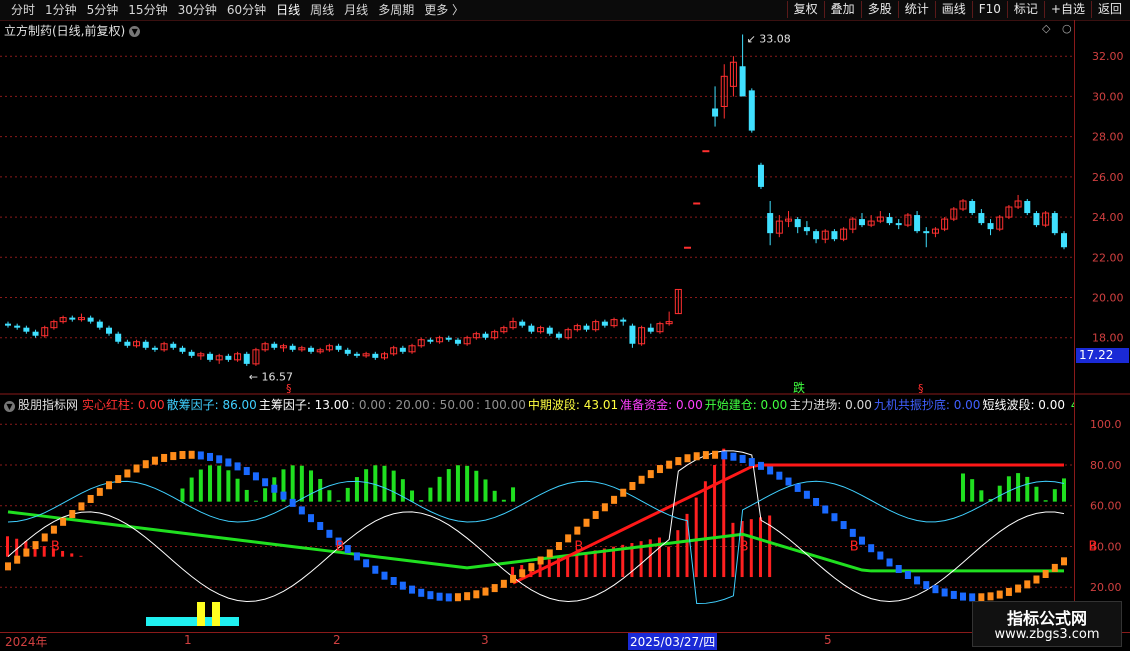  I want to click on cursor-date: 2025/03/27/四, so click(673, 641).